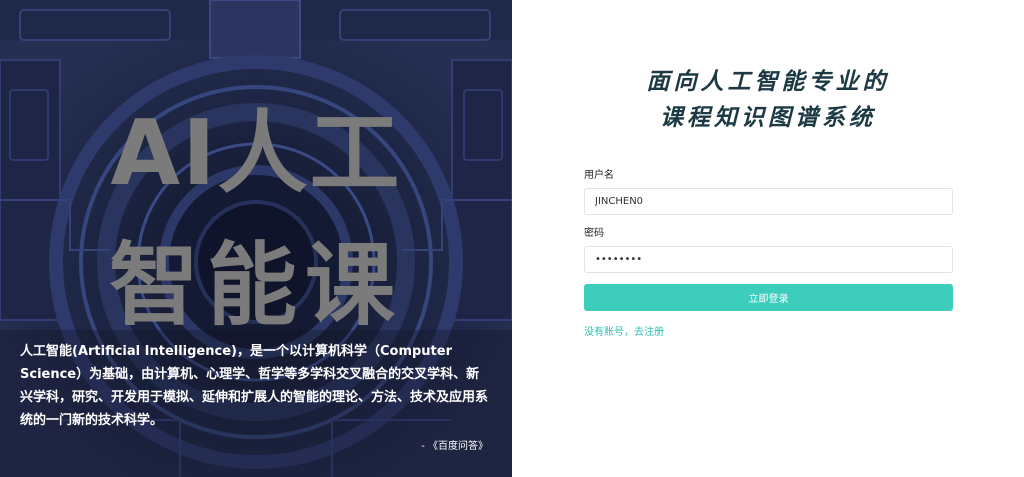 Image resolution: width=1024 pixels, height=477 pixels. I want to click on register-link: 没有账号，去注册, so click(624, 330).